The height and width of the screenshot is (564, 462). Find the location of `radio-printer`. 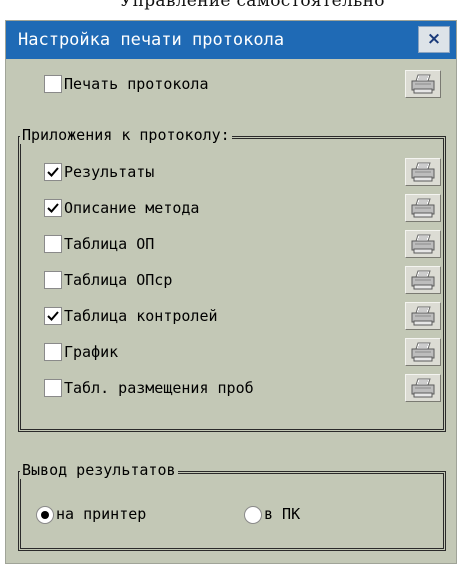

radio-printer is located at coordinates (45, 515).